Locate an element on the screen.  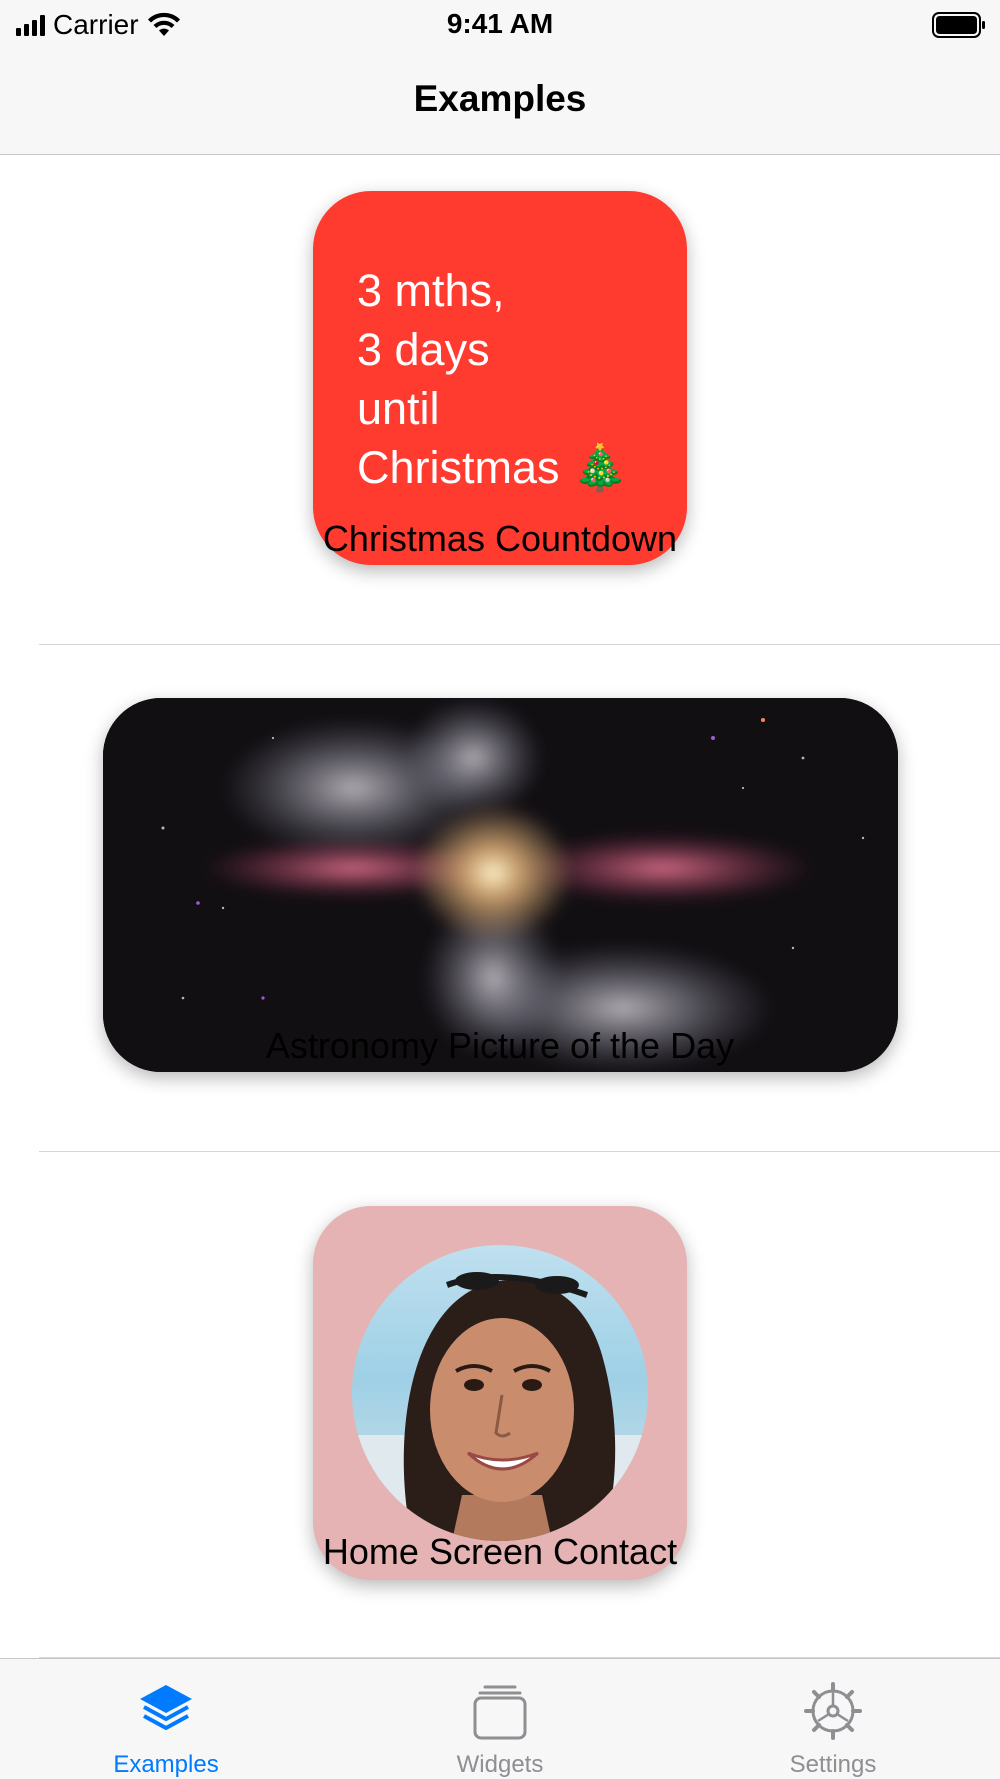
status-bar: Carrier 9:41 AM is located at coordinates (500, 26).